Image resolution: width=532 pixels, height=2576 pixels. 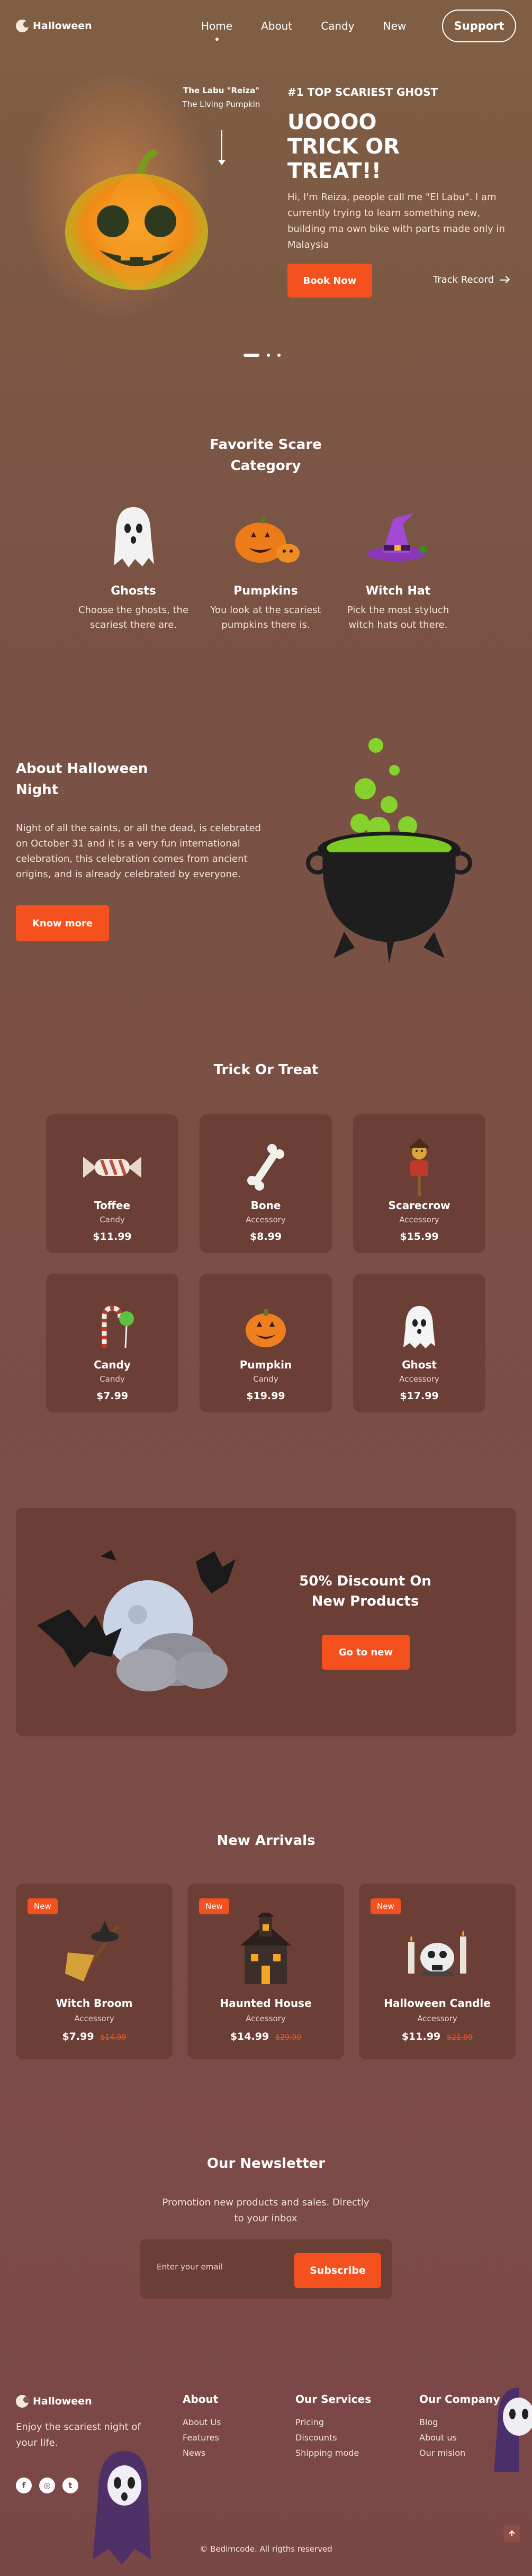 What do you see at coordinates (221, 90) in the screenshot?
I see `pumpkin-caption-title: The Labu "Reiza"` at bounding box center [221, 90].